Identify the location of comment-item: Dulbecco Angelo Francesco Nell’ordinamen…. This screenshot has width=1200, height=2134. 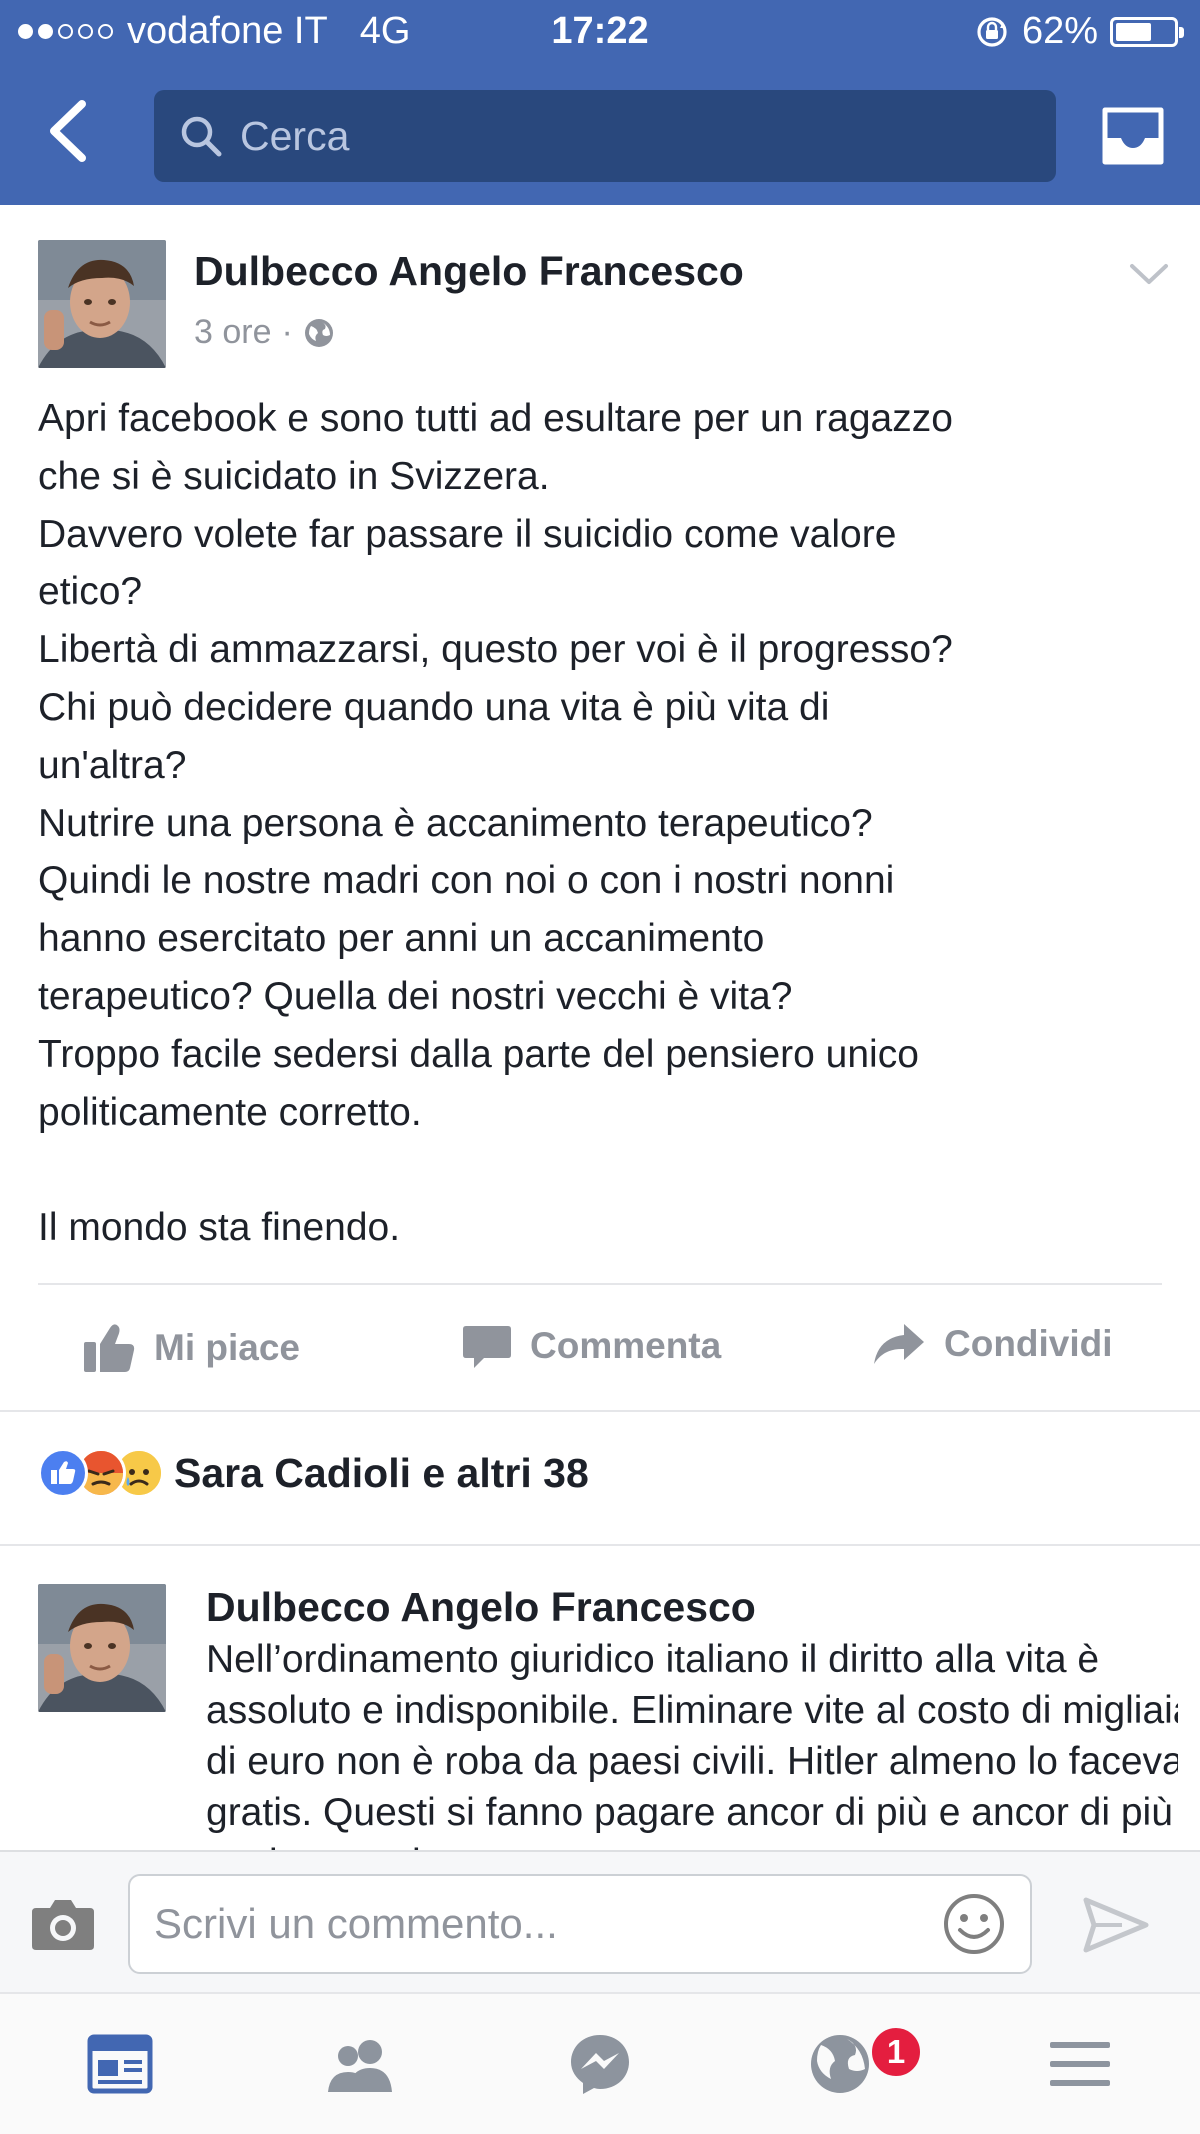
(608, 1717).